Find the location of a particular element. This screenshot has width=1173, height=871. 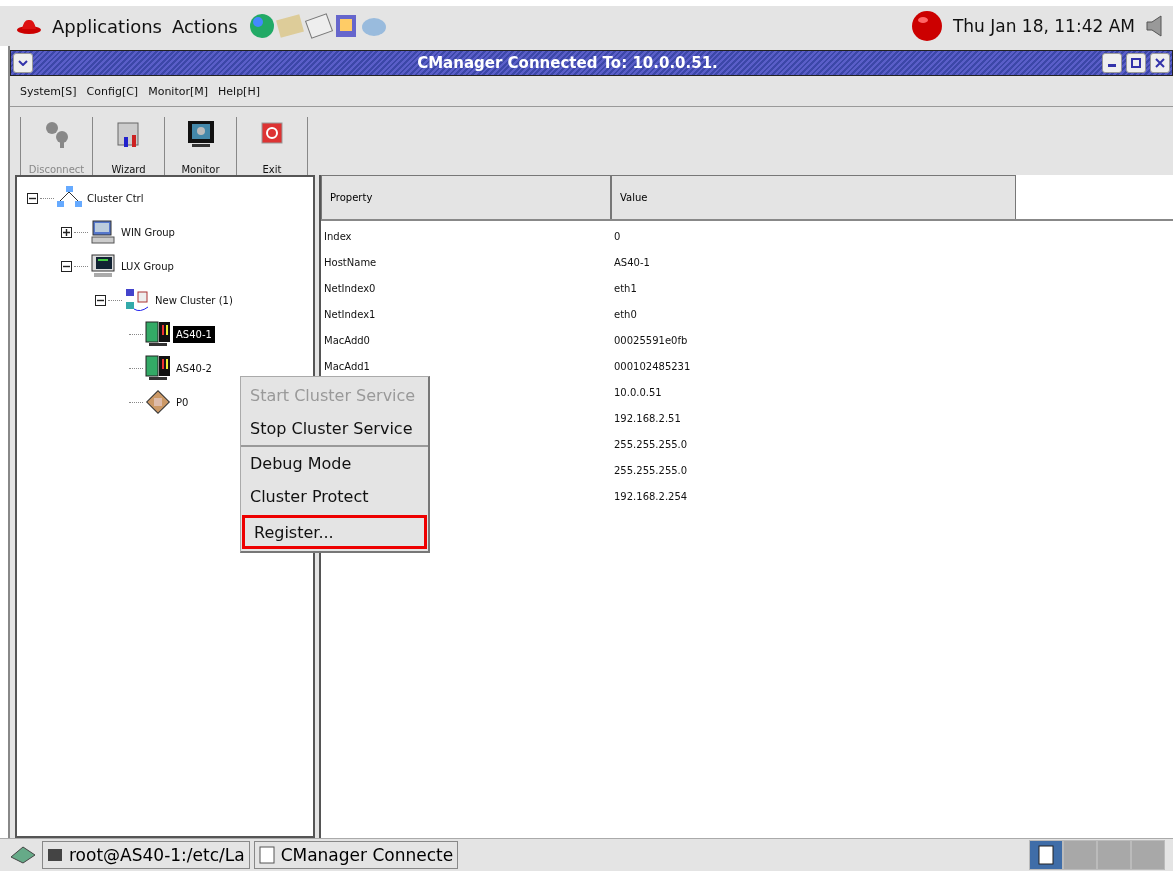

minimize-button is located at coordinates (1112, 63).